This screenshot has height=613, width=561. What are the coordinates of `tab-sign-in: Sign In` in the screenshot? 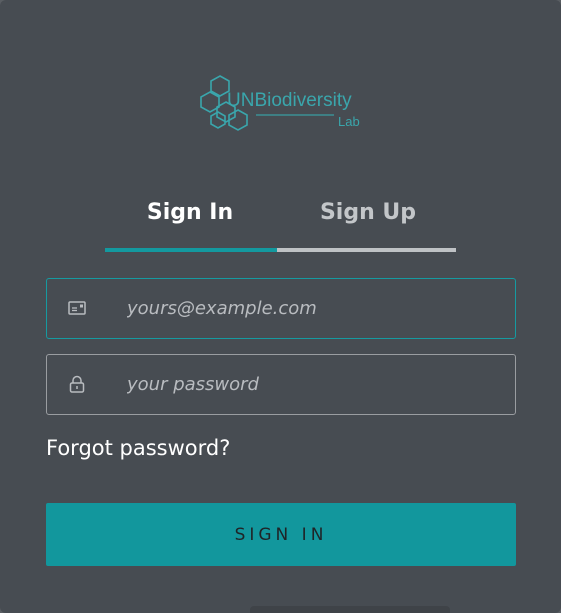 It's located at (190, 220).